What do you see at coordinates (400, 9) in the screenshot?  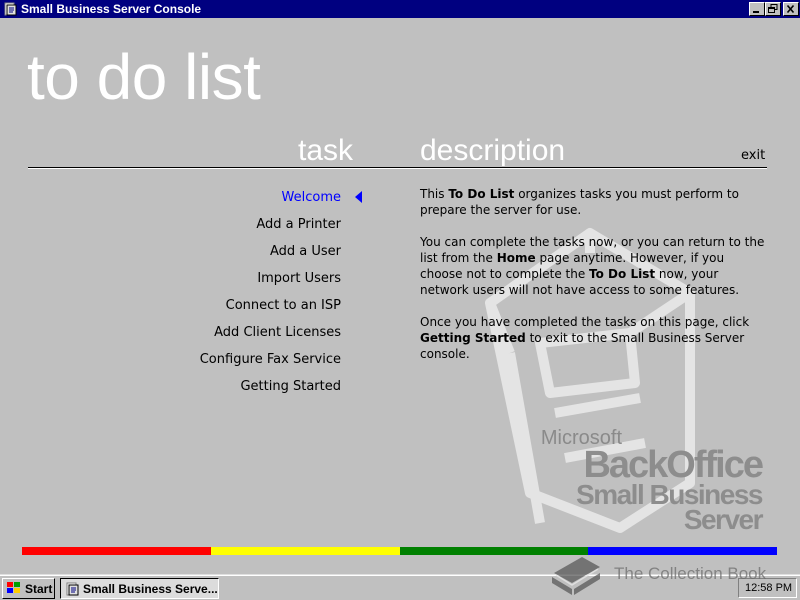 I see `title-bar: Small Business Server Console` at bounding box center [400, 9].